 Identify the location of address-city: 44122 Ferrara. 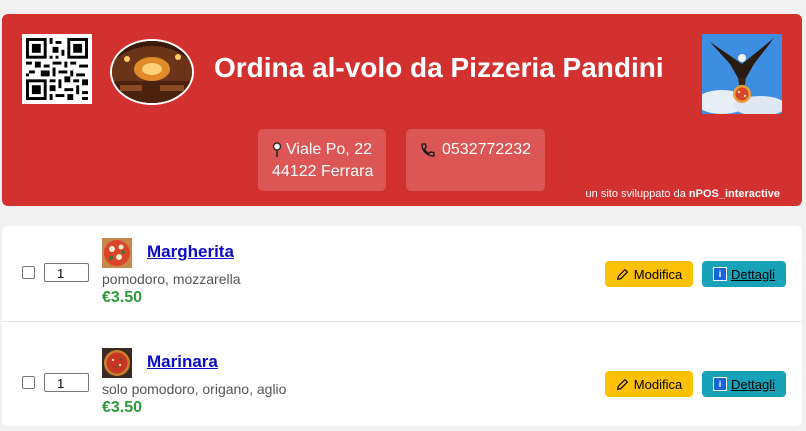
(323, 171).